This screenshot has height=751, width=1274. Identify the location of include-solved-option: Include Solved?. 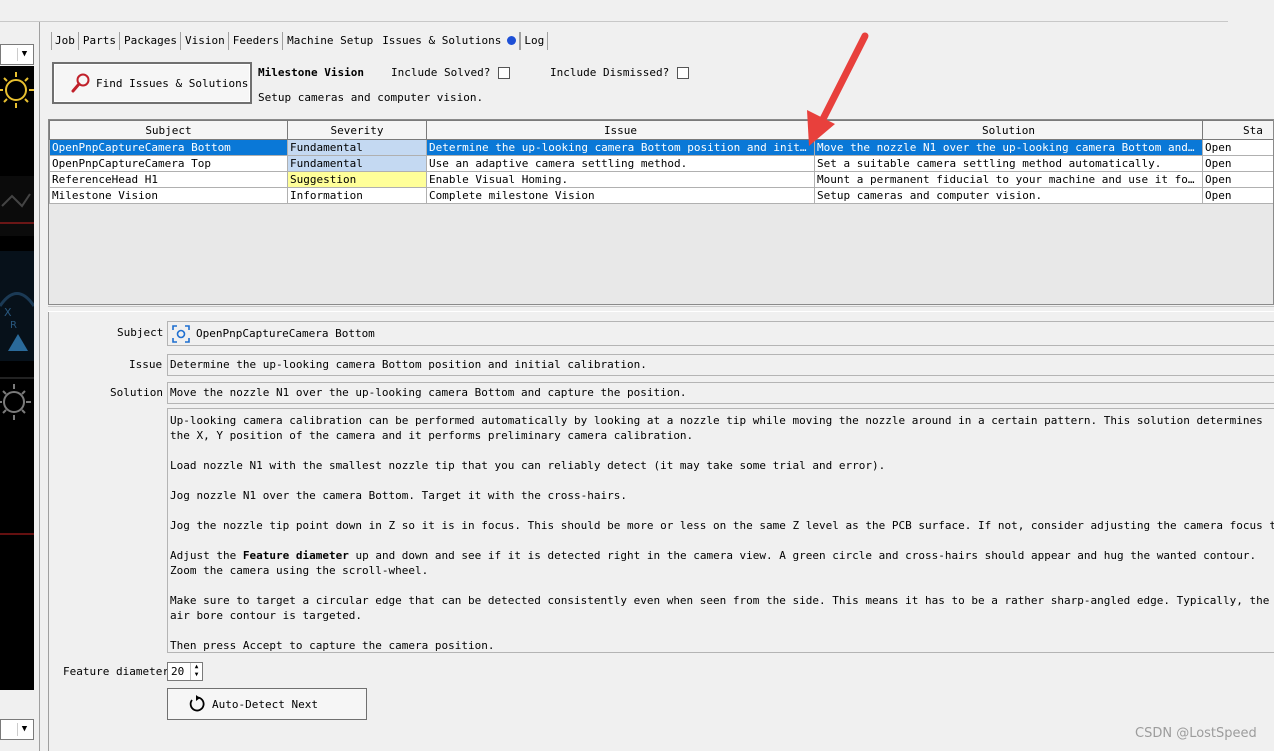
(451, 72).